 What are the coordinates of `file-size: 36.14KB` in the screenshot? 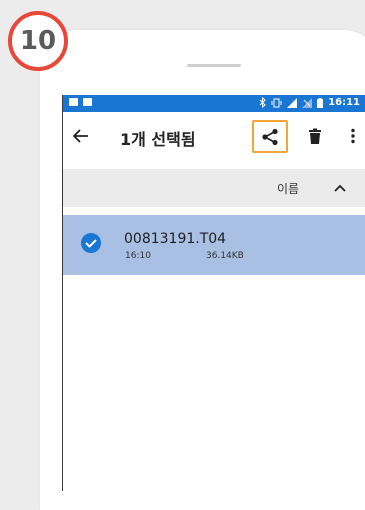 It's located at (225, 256).